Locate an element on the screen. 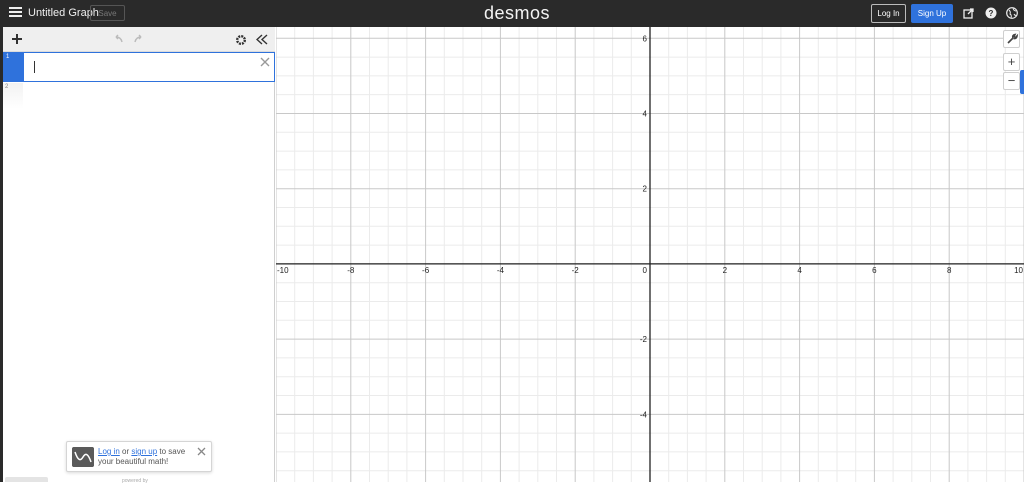 This screenshot has width=1024, height=484. zoom-out-icon: − is located at coordinates (1011, 80).